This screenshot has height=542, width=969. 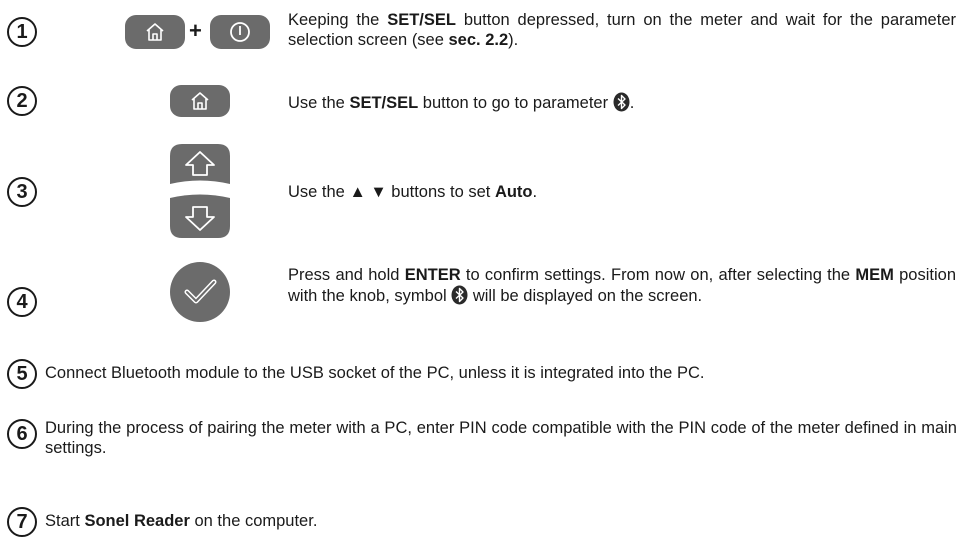 I want to click on arrow-buttons, so click(x=200, y=191).